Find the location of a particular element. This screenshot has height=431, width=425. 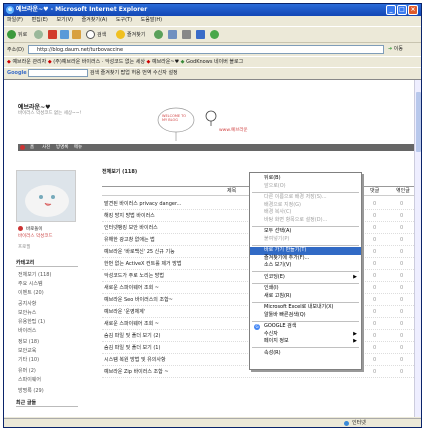

nav-item: 메뉴 is located at coordinates (78, 147).